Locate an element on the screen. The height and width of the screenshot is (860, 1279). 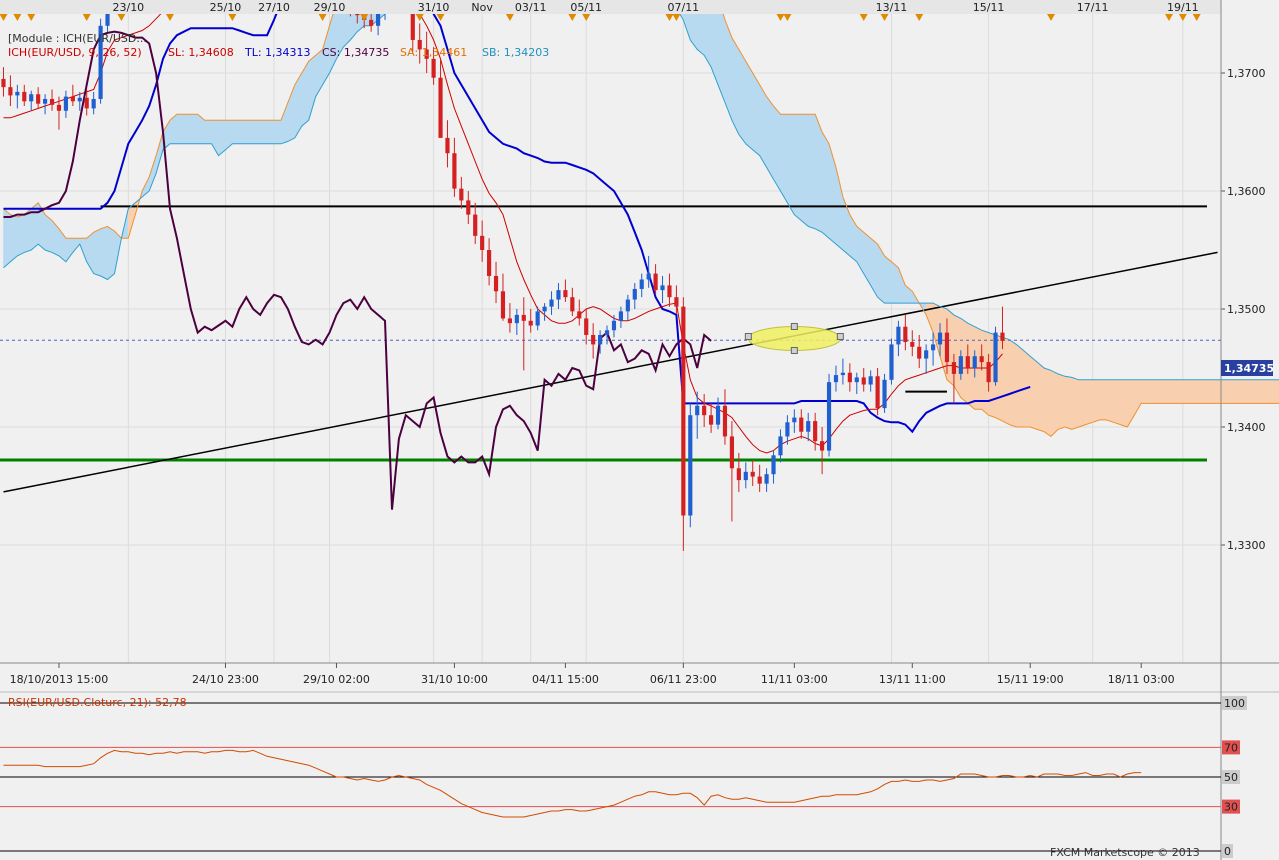
y-tick-label: 1,3500 is located at coordinates (1246, 309).